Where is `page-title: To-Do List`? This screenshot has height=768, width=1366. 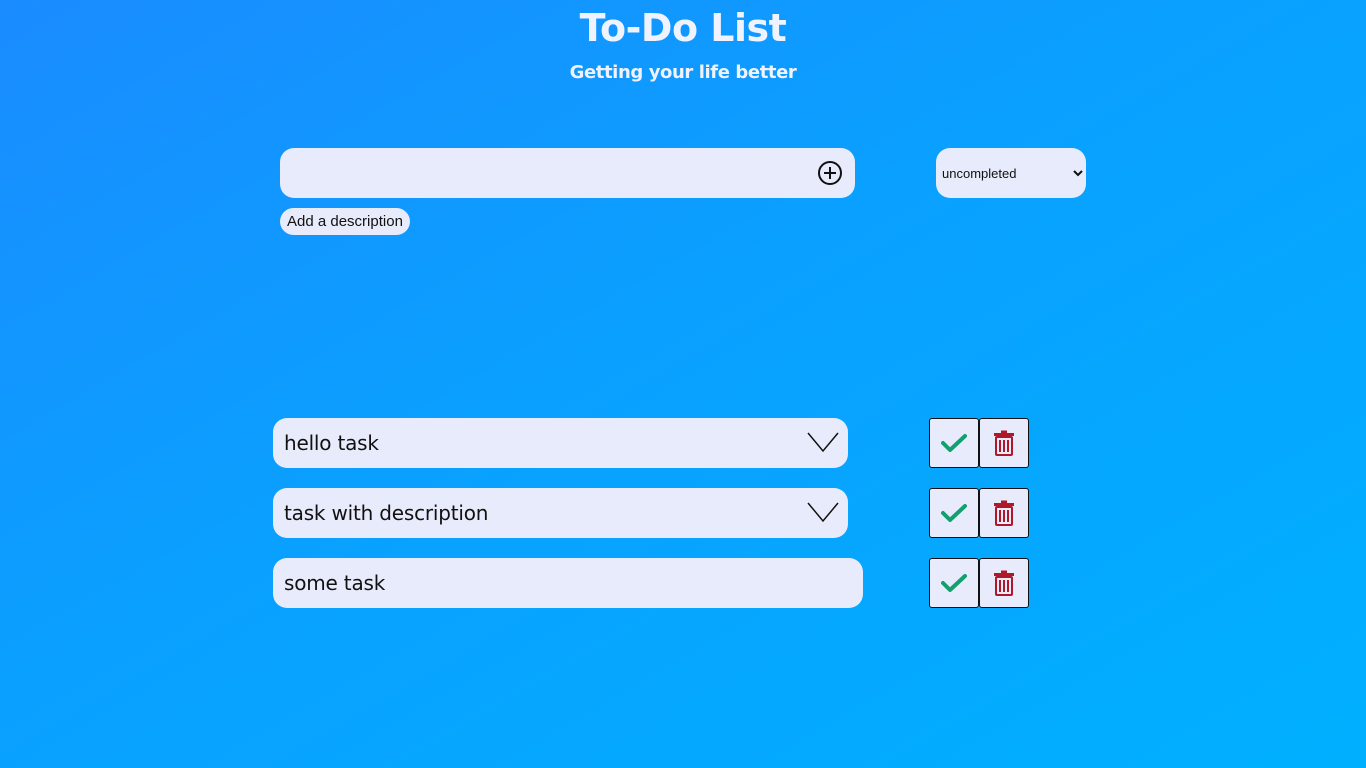 page-title: To-Do List is located at coordinates (683, 28).